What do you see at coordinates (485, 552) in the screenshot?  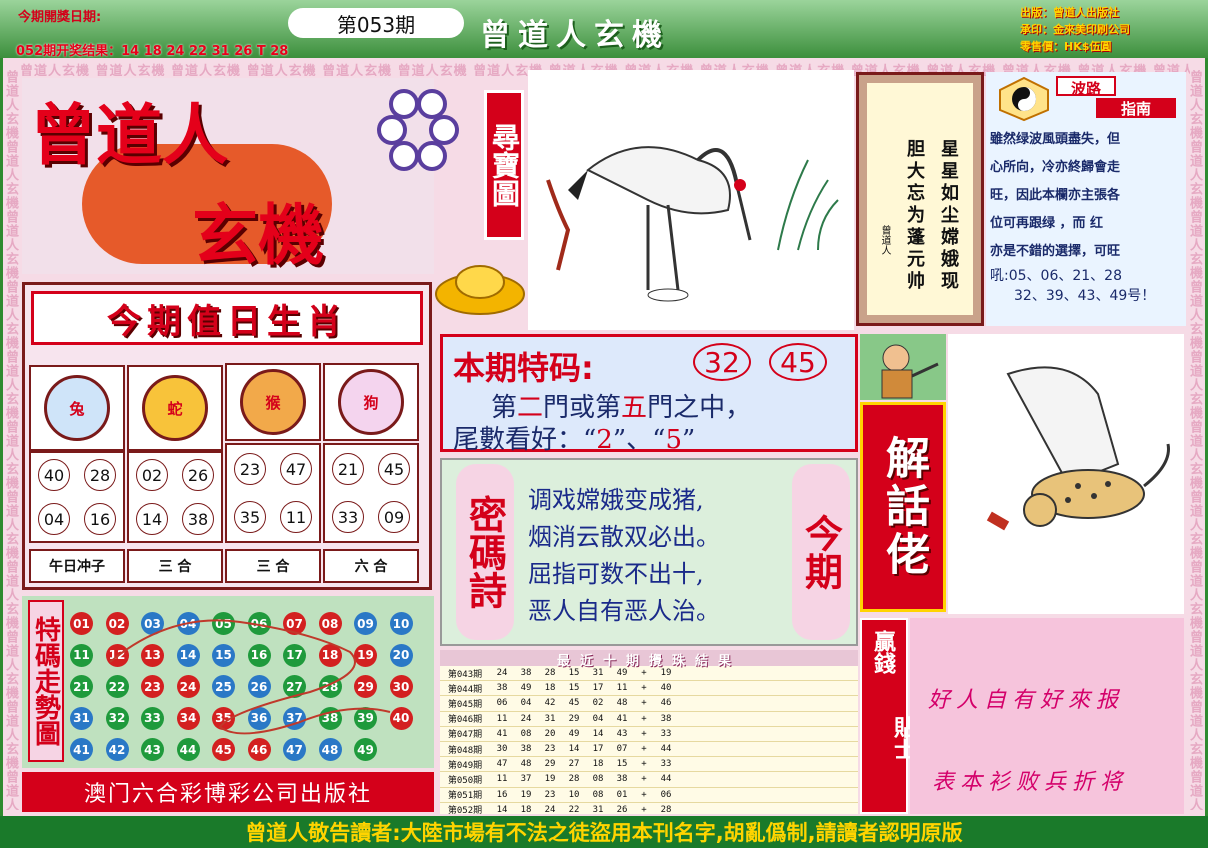 I see `code-poem-label: 密碼詩` at bounding box center [485, 552].